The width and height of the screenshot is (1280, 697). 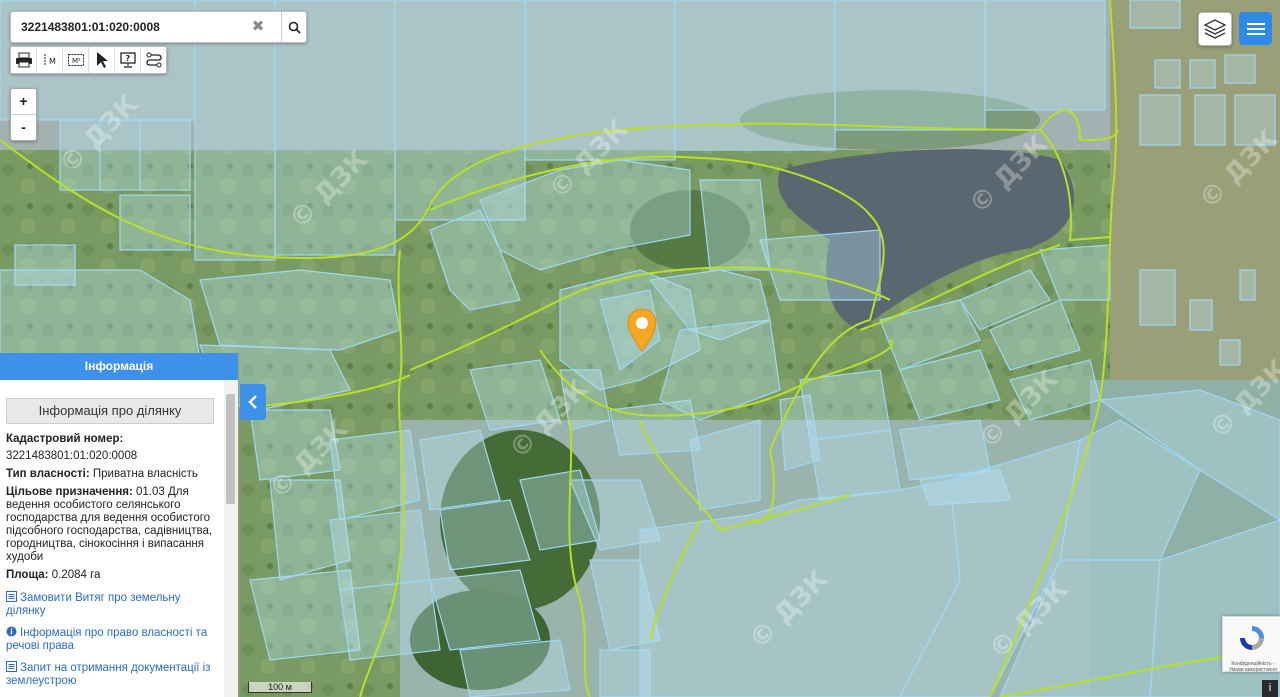 I want to click on zoom-control: + -, so click(x=23, y=114).